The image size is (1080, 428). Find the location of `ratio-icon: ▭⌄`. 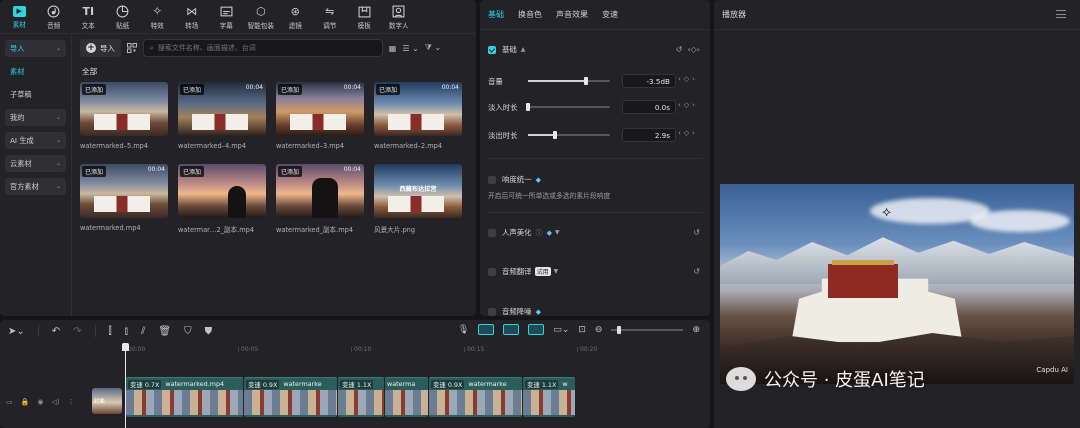

ratio-icon: ▭⌄ is located at coordinates (561, 330).